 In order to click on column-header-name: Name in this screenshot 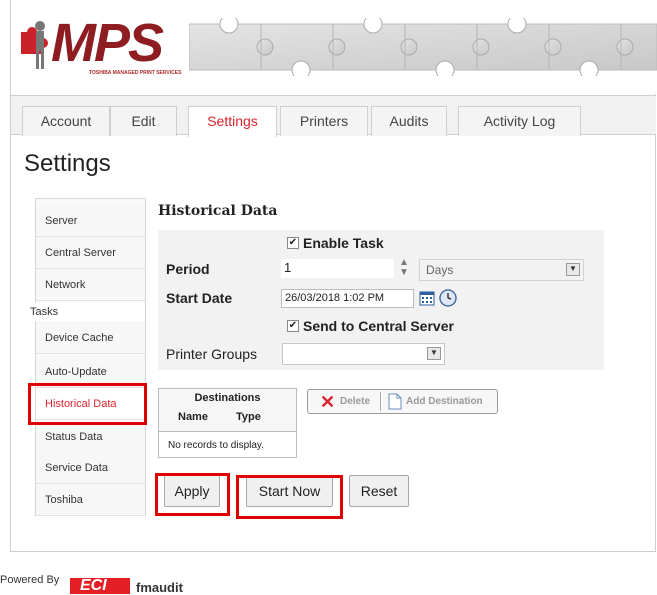, I will do `click(193, 417)`.